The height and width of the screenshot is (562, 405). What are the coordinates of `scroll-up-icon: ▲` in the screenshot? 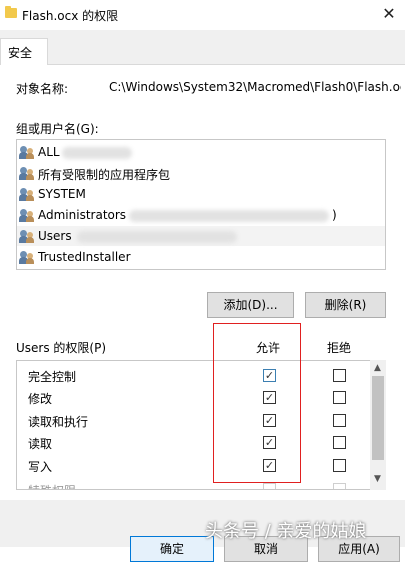 It's located at (377, 368).